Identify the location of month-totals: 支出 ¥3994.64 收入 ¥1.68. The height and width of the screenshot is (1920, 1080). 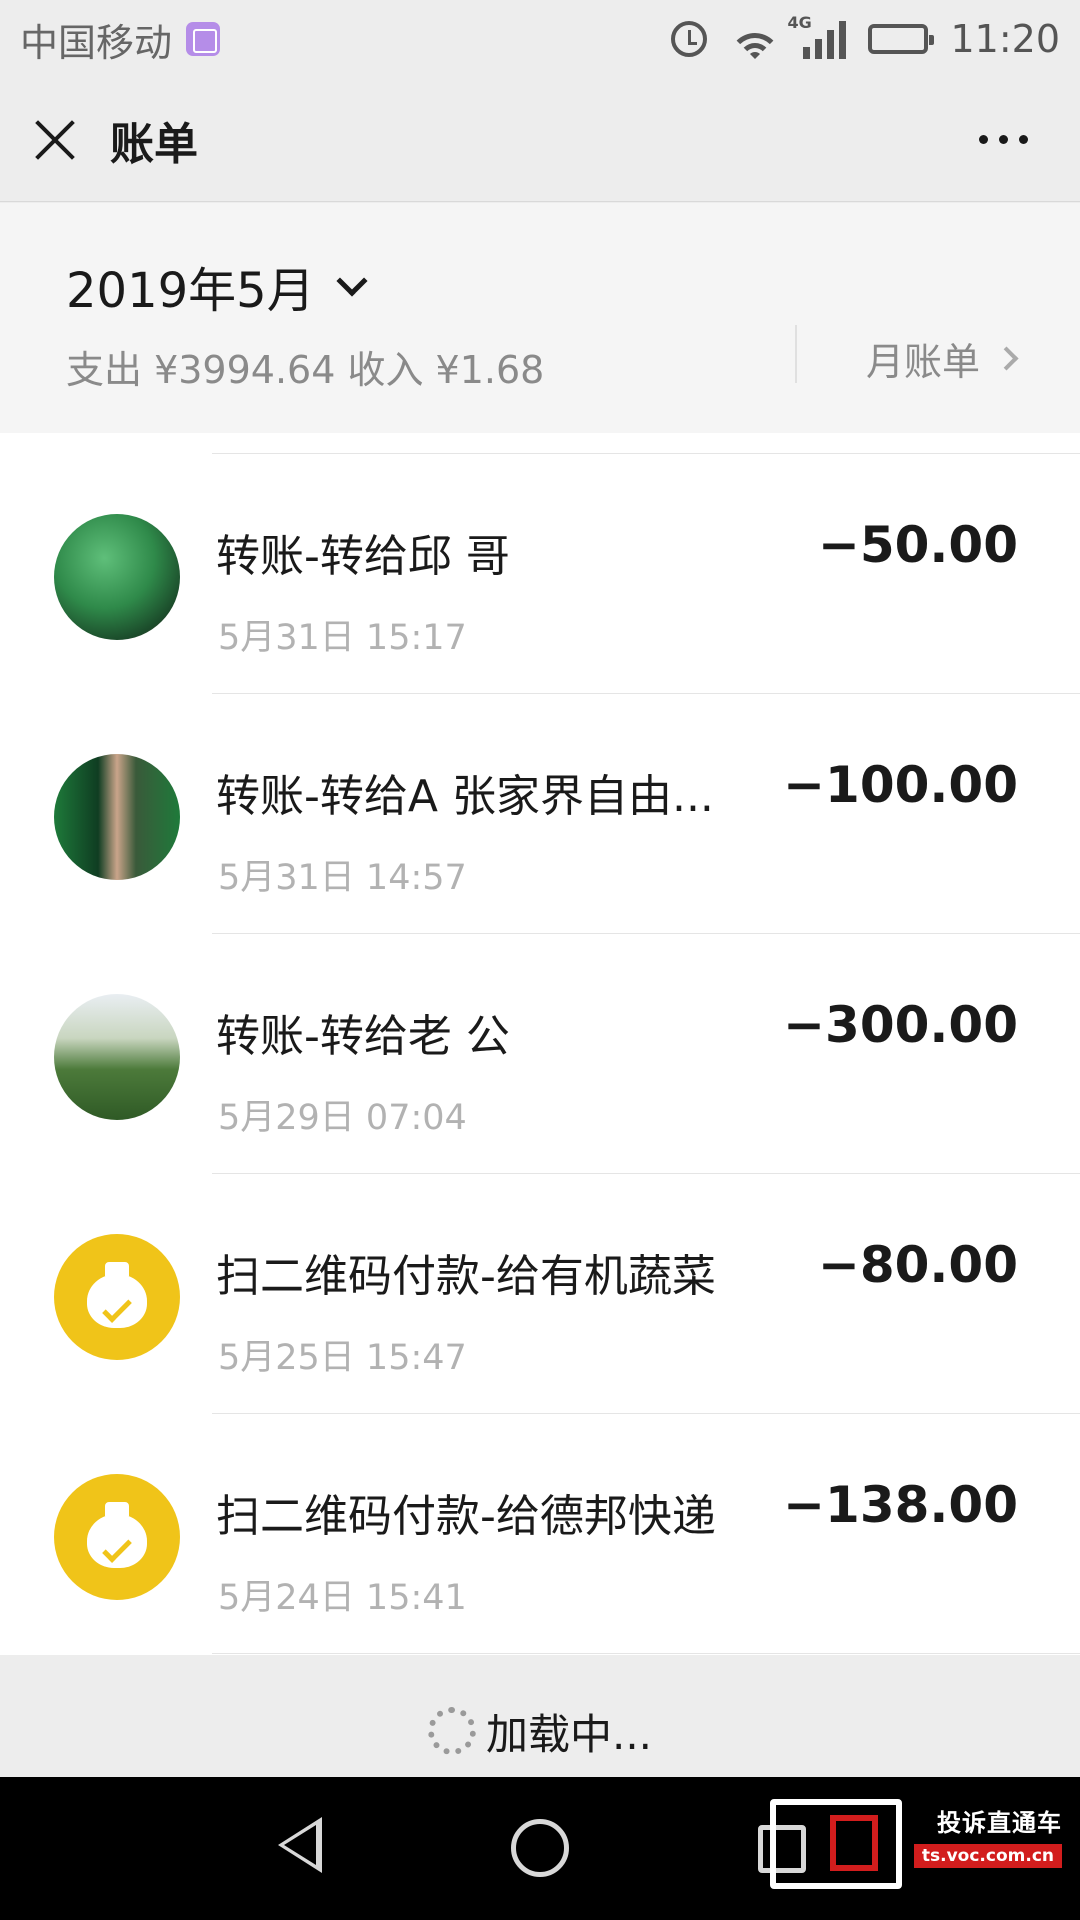
(305, 370).